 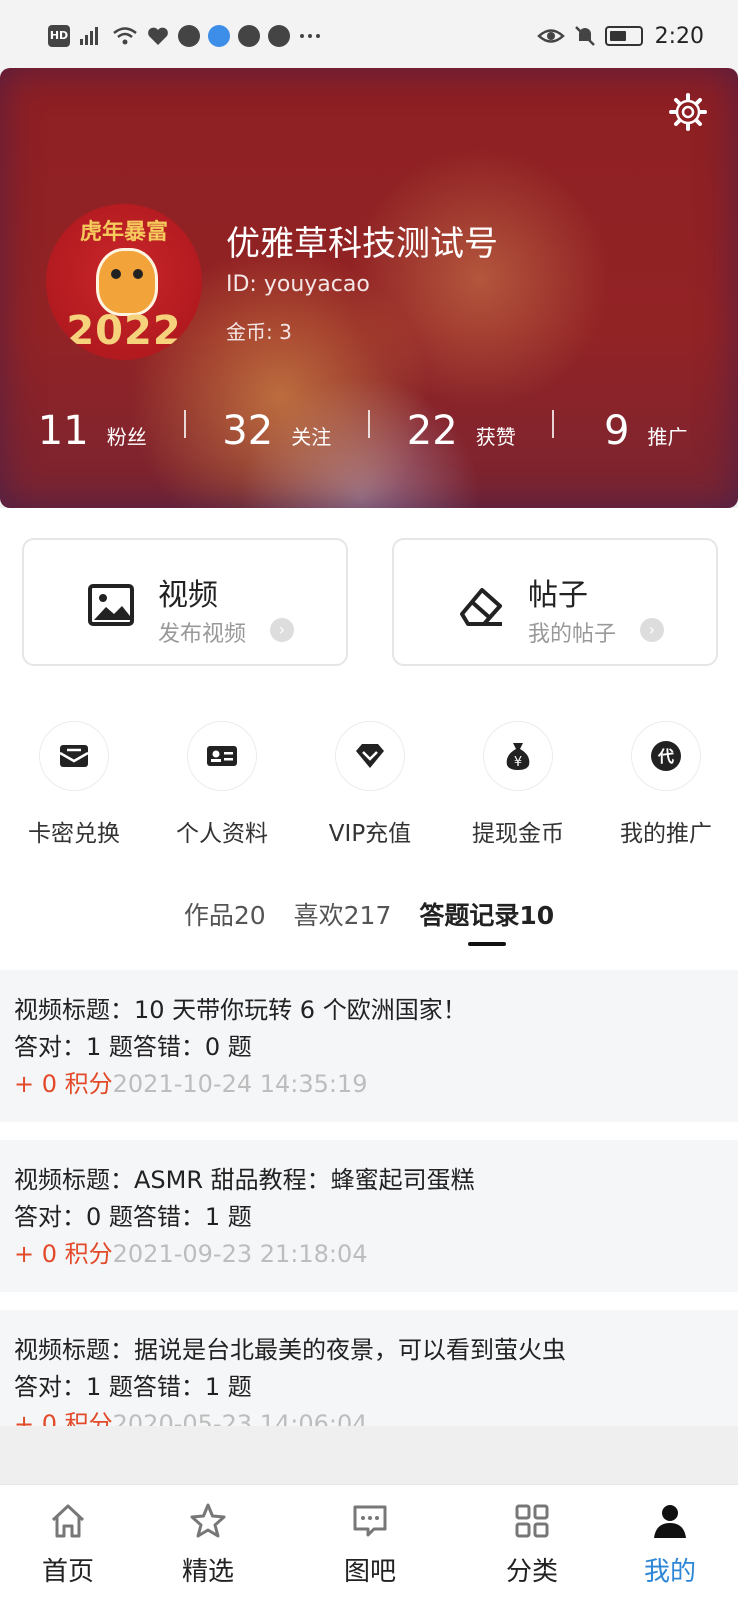 I want to click on qq-icon, so click(x=189, y=36).